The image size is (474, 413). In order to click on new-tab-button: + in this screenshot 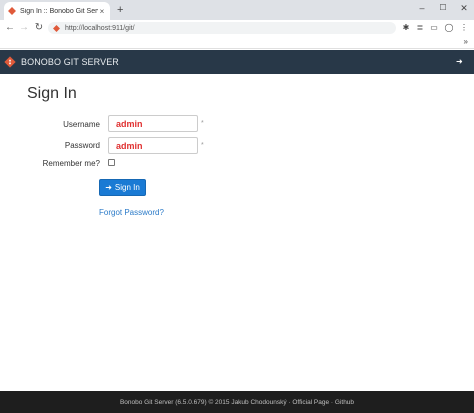, I will do `click(120, 10)`.